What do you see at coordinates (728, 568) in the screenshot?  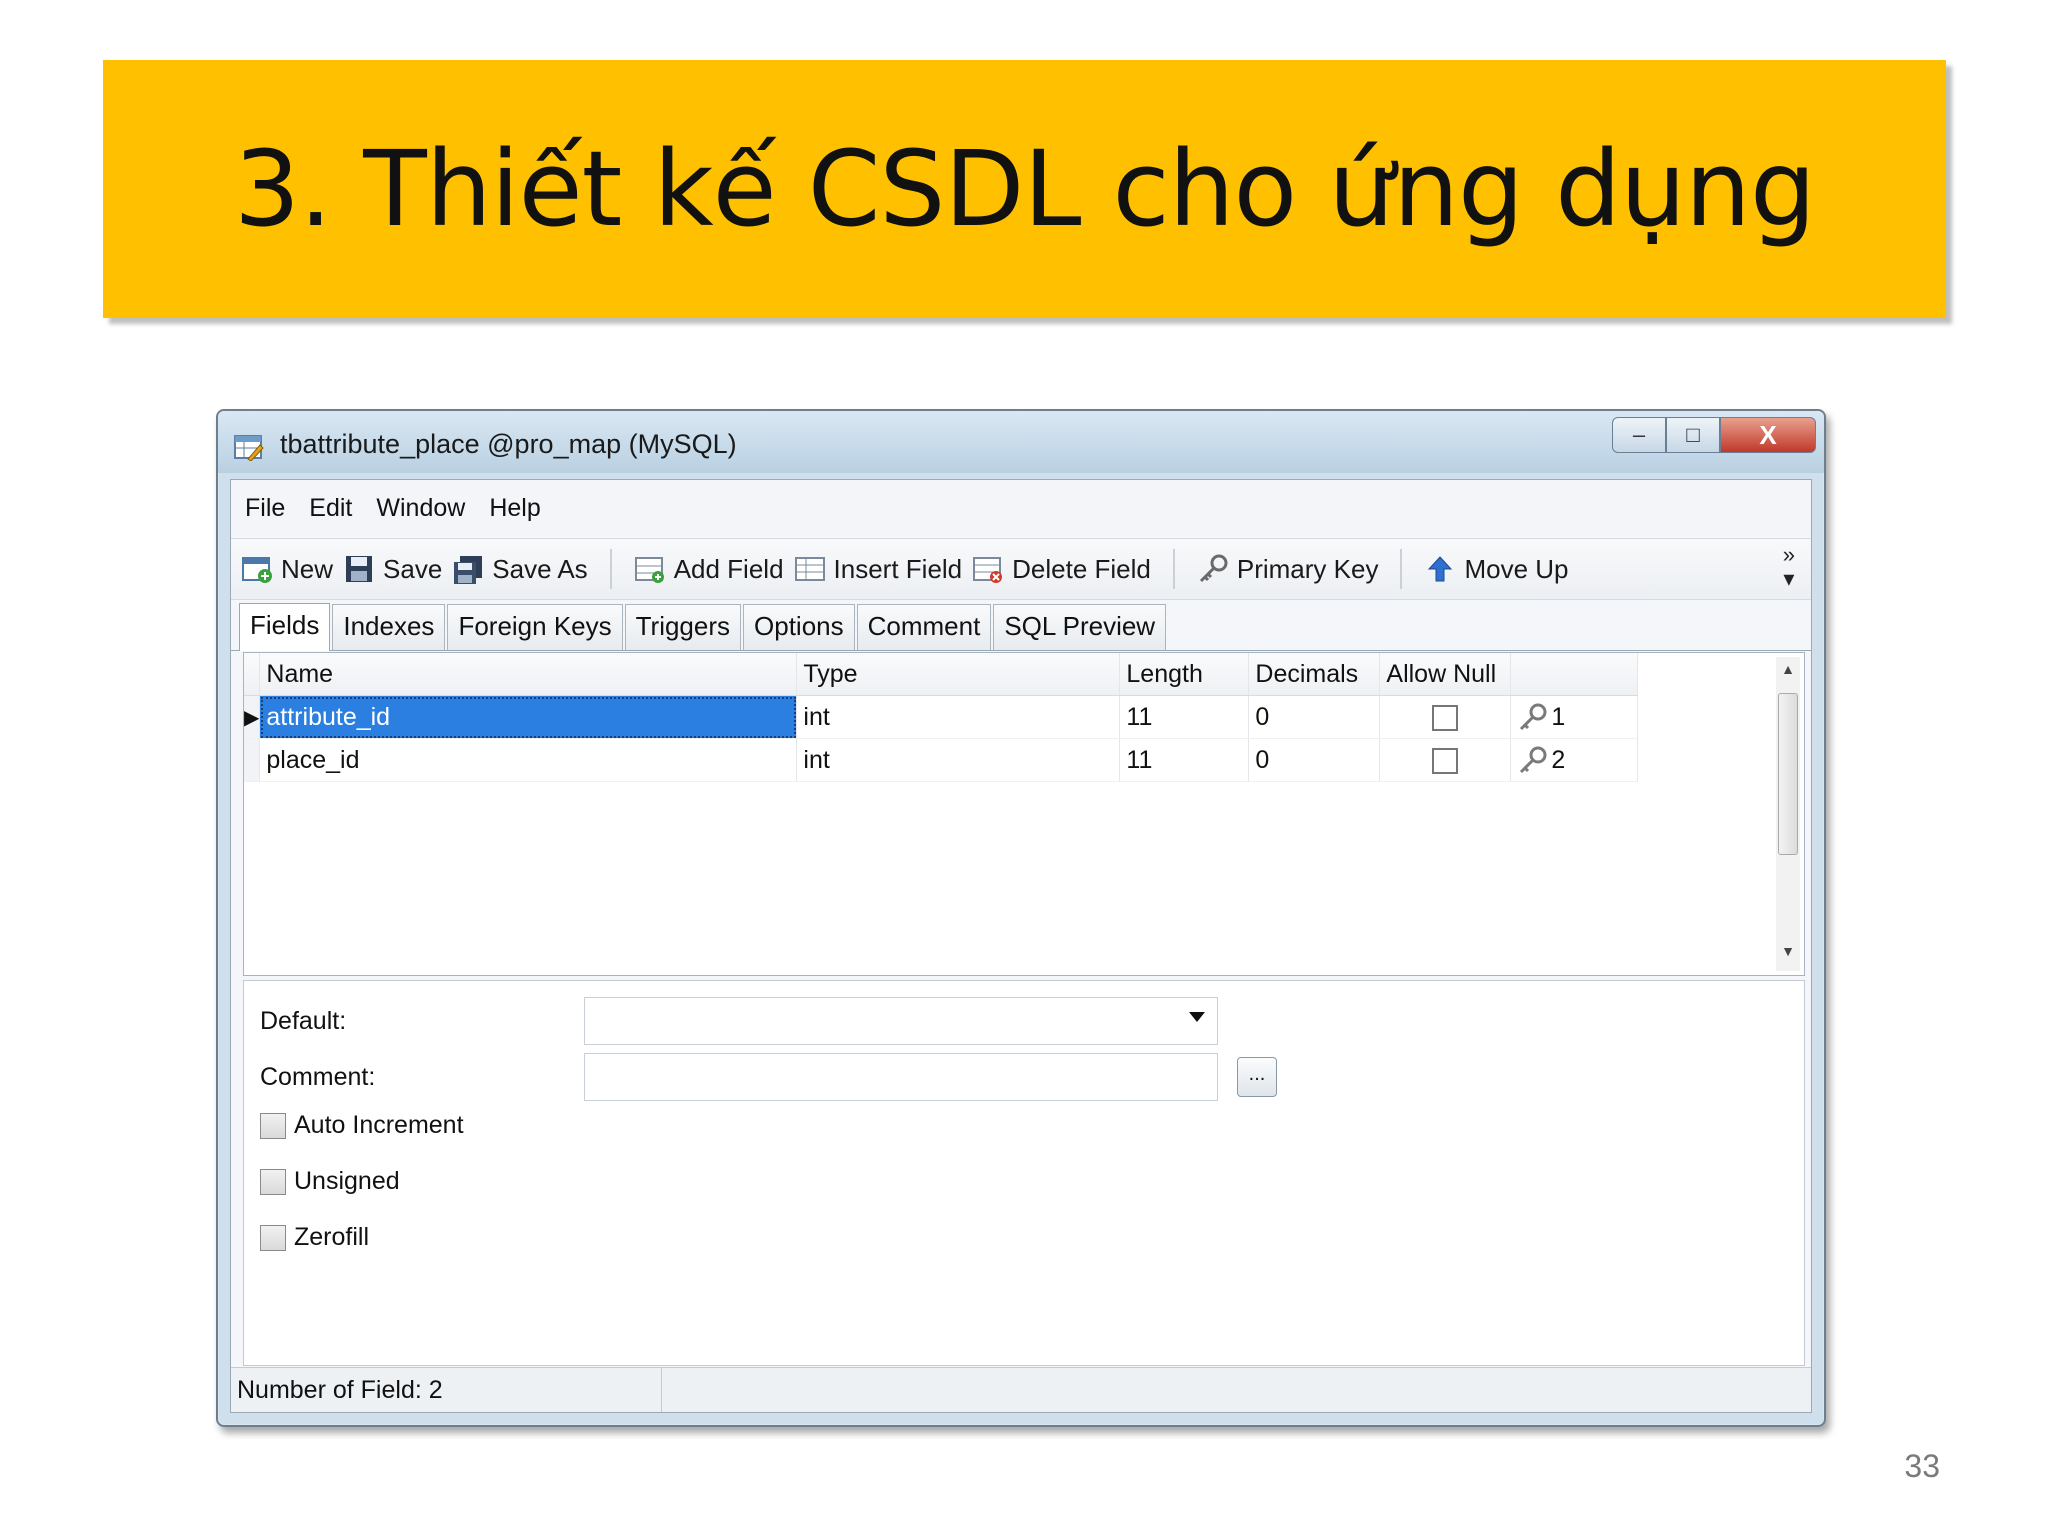 I see `add-field-button-label: Add Field` at bounding box center [728, 568].